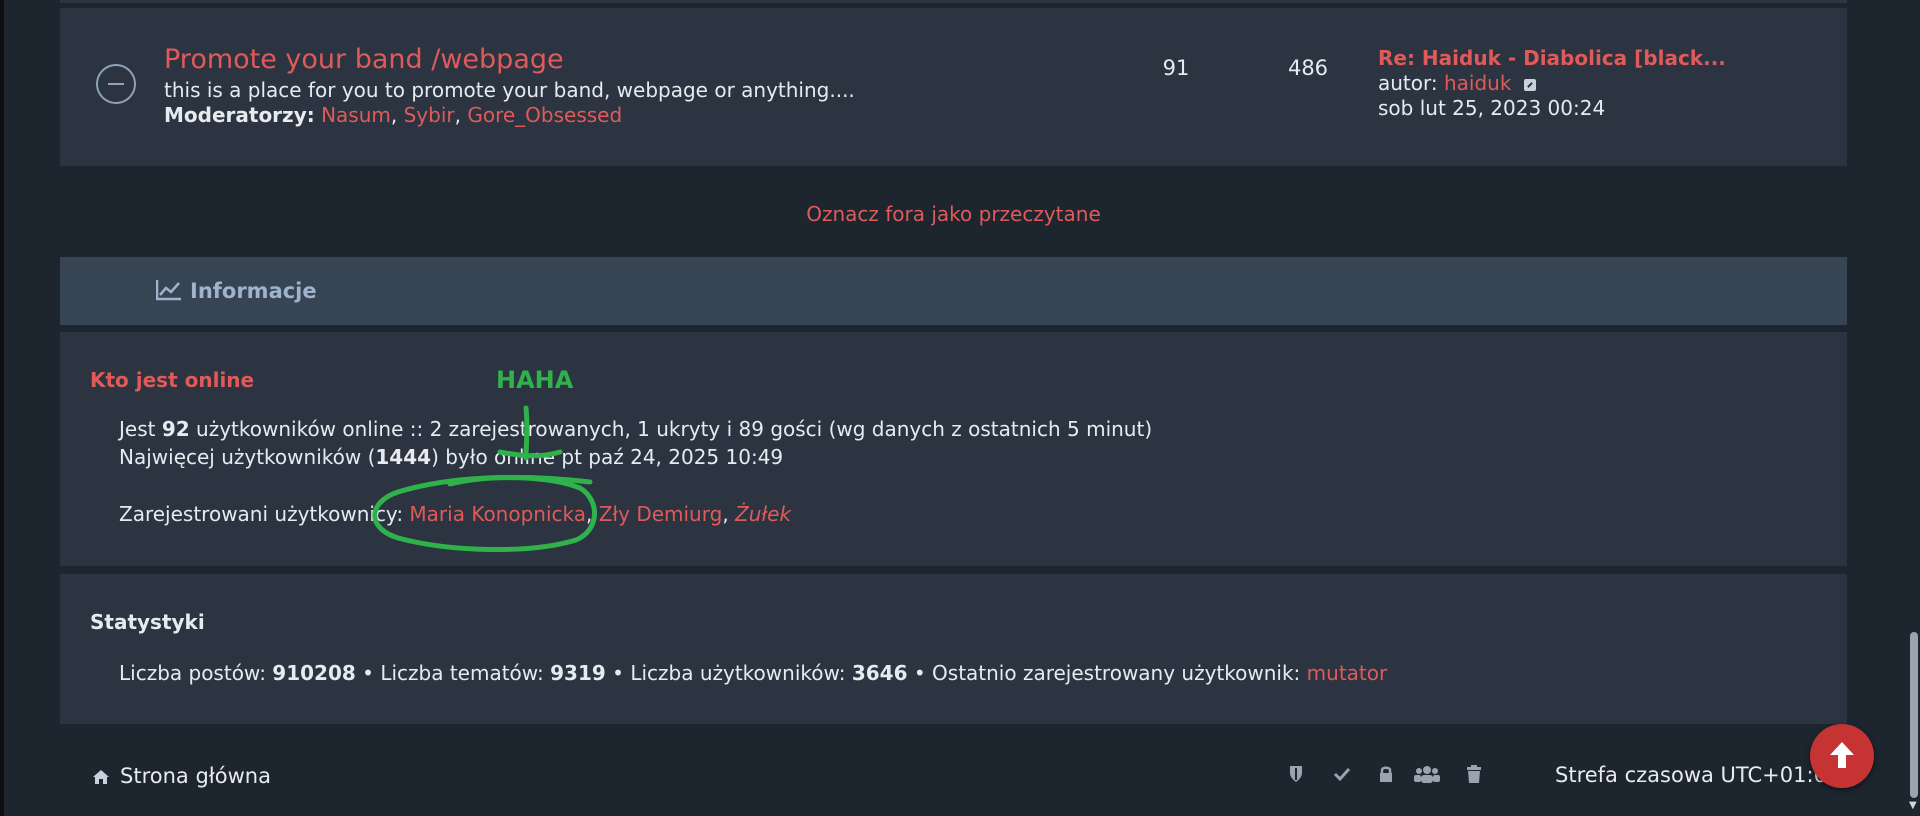  What do you see at coordinates (763, 514) in the screenshot?
I see `user-link: Żułek` at bounding box center [763, 514].